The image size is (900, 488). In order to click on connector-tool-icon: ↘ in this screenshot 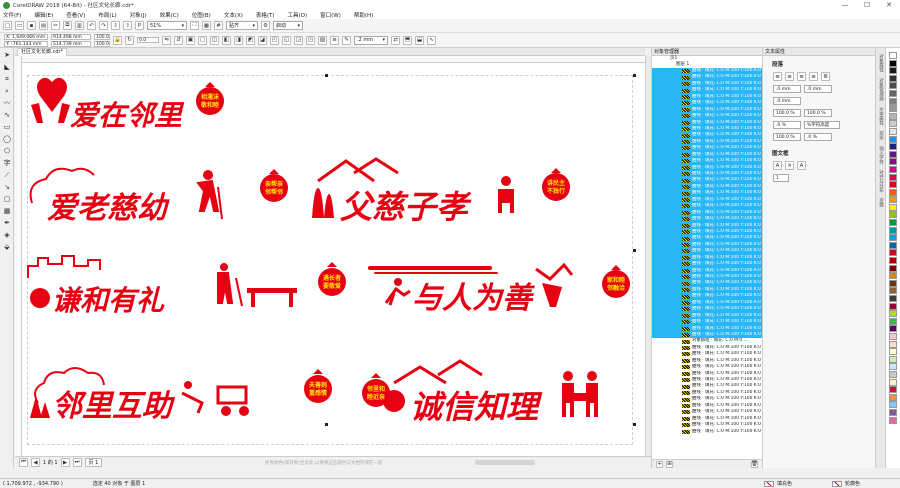, I will do `click(7, 187)`.